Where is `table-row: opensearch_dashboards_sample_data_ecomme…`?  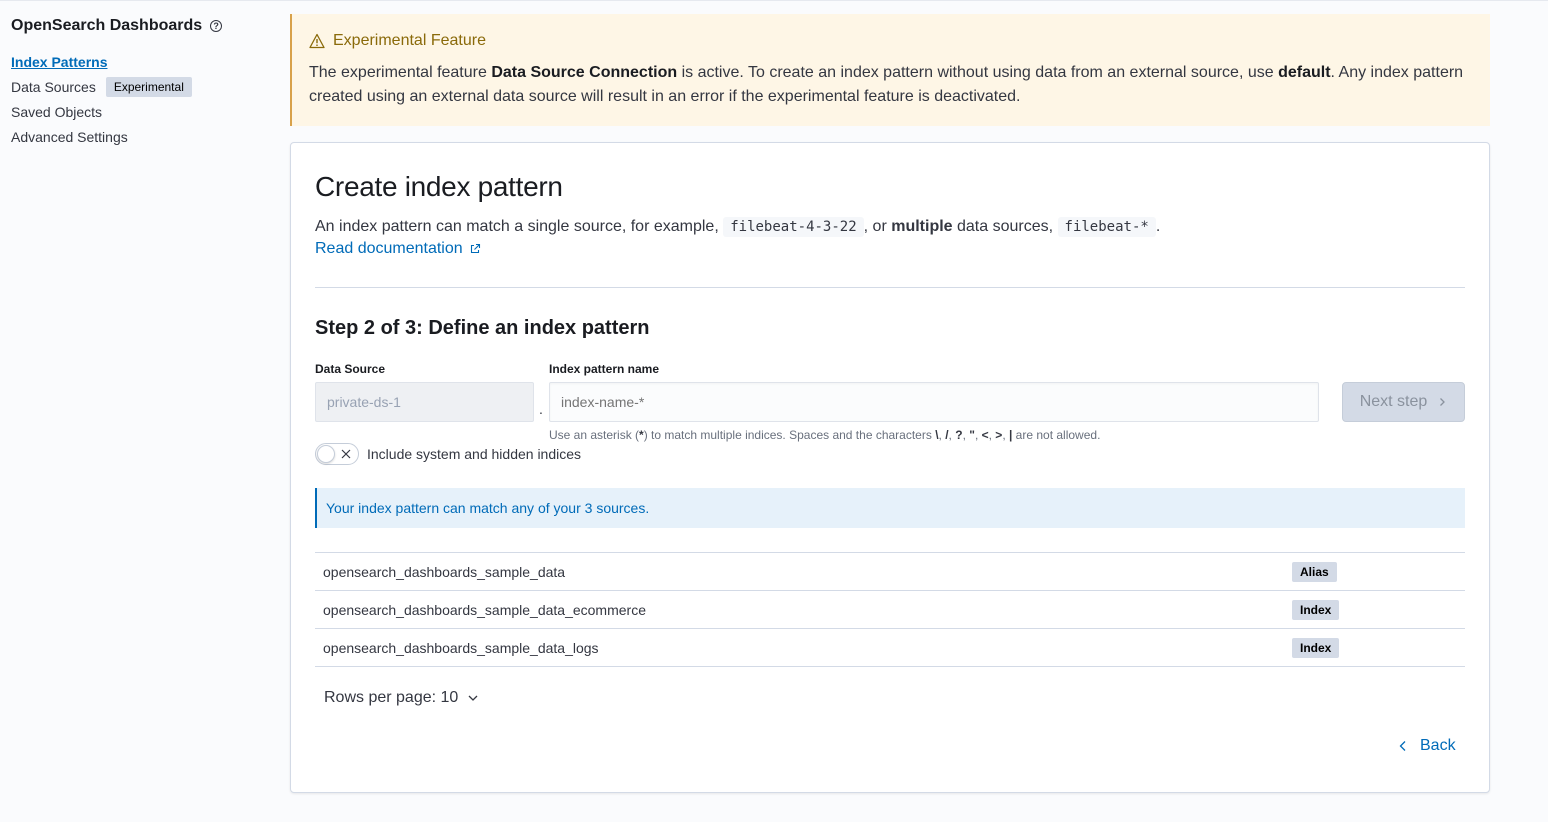 table-row: opensearch_dashboards_sample_data_ecomme… is located at coordinates (890, 610).